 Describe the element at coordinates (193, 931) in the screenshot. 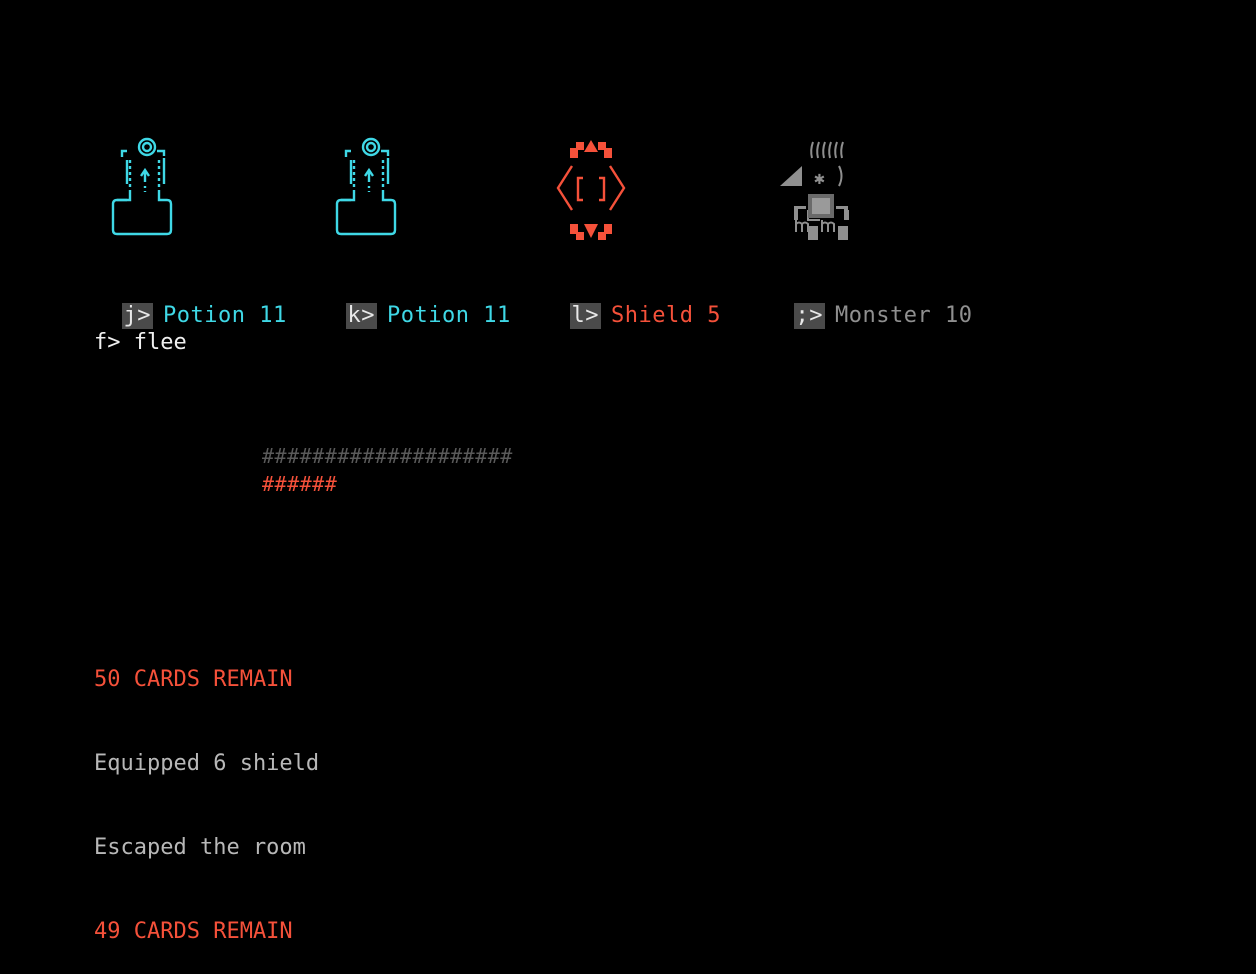

I see `log-line: 49 CARDS REMAIN` at that location.